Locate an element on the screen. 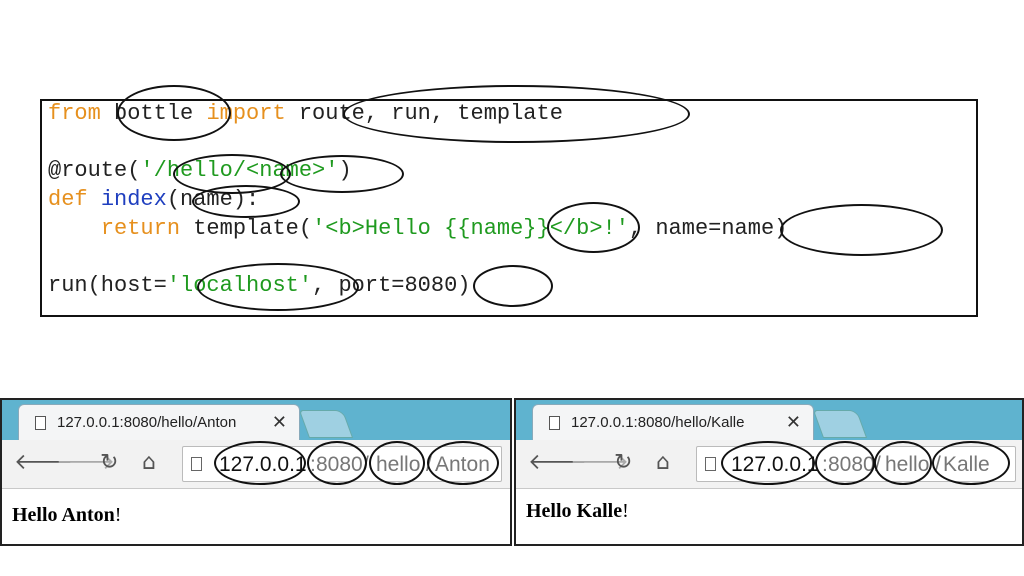 Image resolution: width=1024 pixels, height=576 pixels. keyword-import: import is located at coordinates (246, 113).